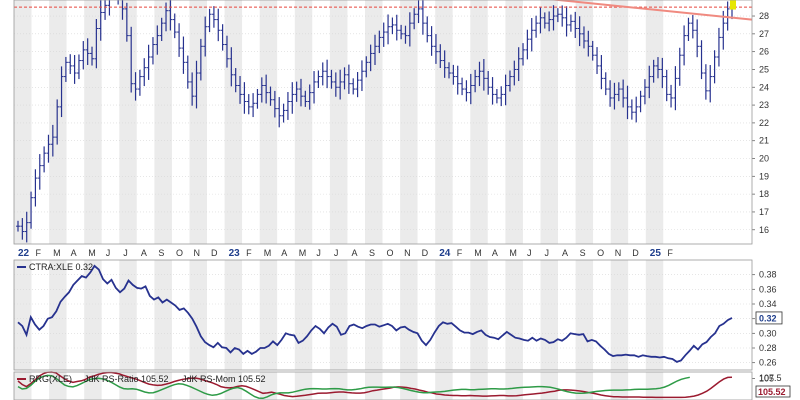 This screenshot has width=800, height=400. I want to click on rrg-legend-prefix: RRG(XLE), so click(50, 379).